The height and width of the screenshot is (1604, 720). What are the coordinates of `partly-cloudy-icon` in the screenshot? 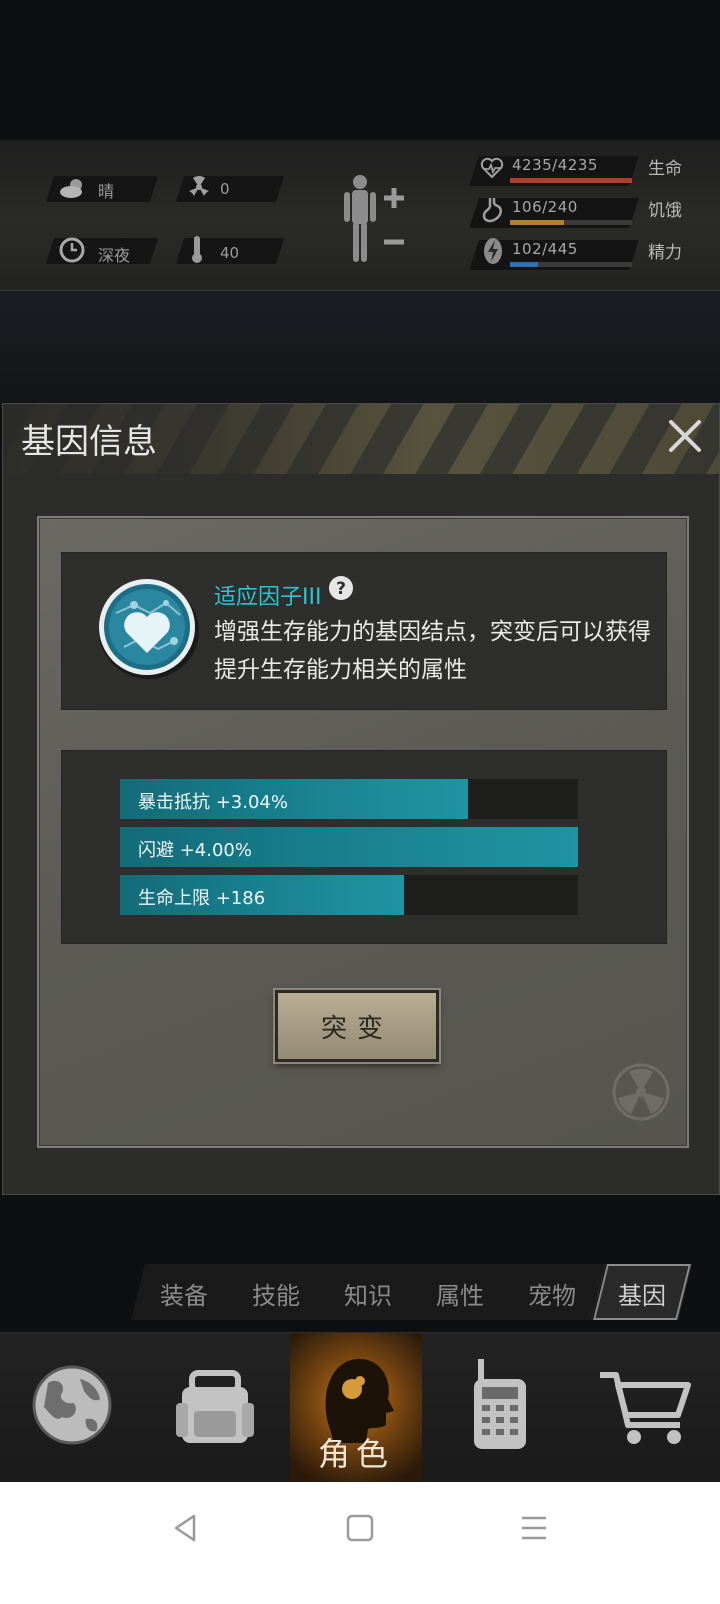 It's located at (71, 188).